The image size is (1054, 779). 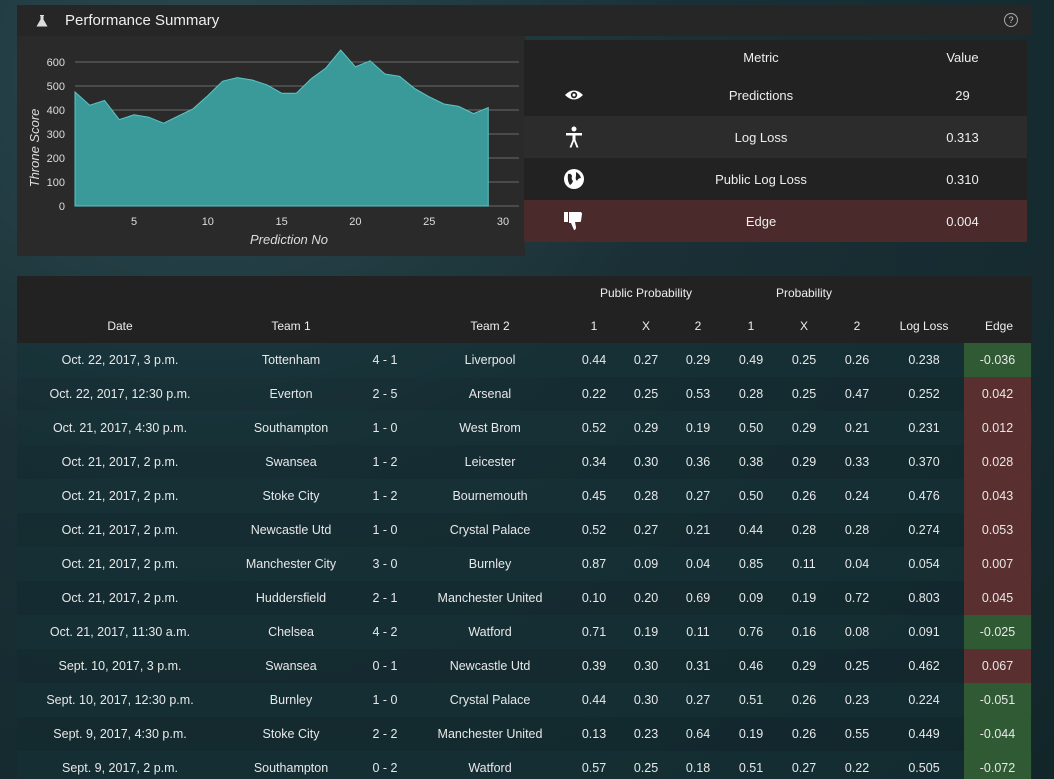 What do you see at coordinates (751, 462) in the screenshot?
I see `cell-prob-1: 0.38` at bounding box center [751, 462].